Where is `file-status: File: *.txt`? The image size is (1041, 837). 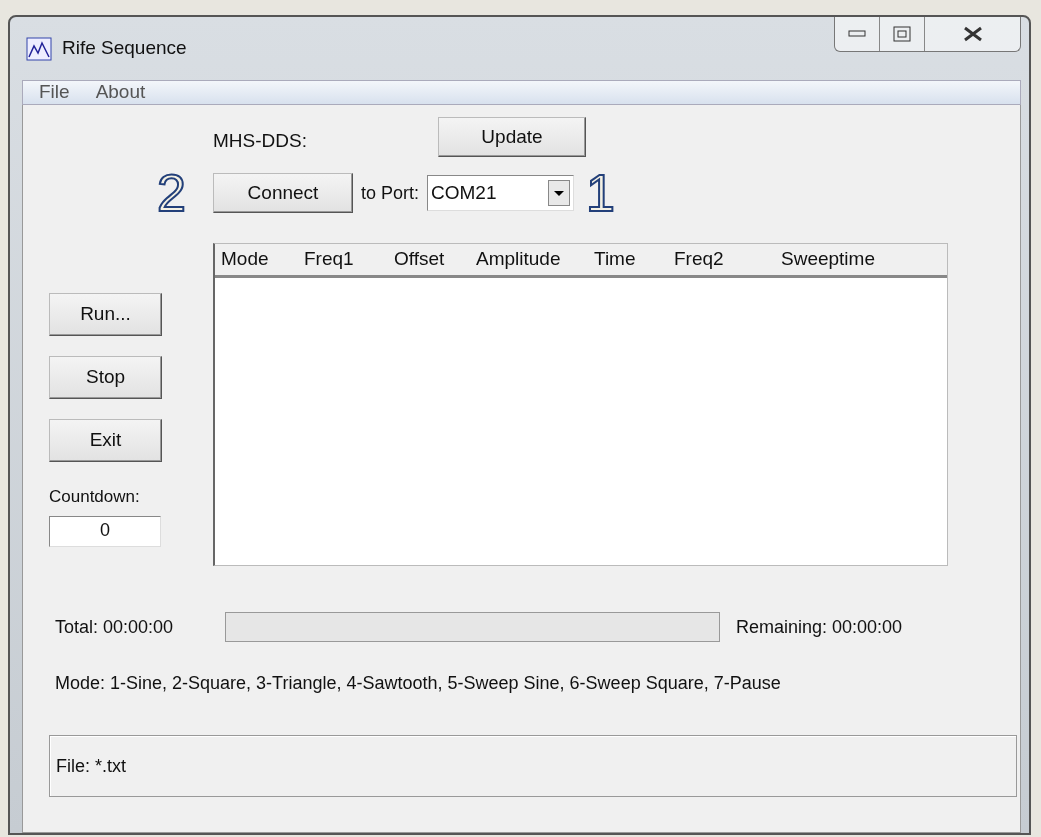 file-status: File: *.txt is located at coordinates (91, 766).